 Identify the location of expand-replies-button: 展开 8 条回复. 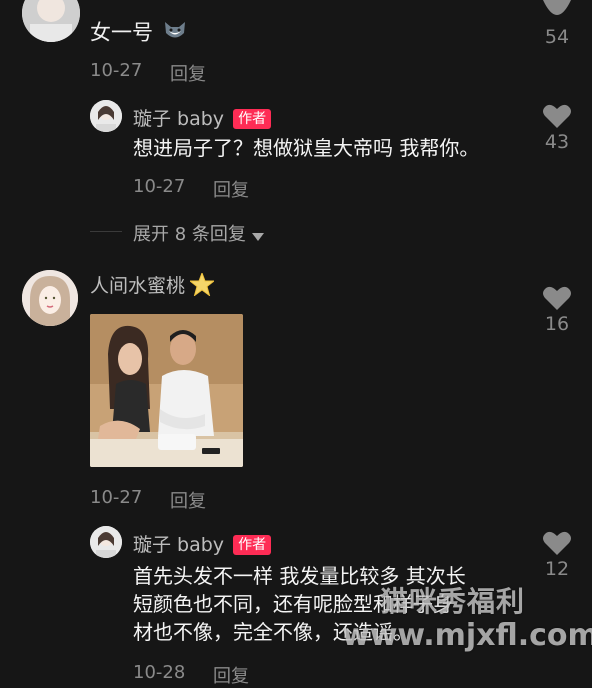
(198, 233).